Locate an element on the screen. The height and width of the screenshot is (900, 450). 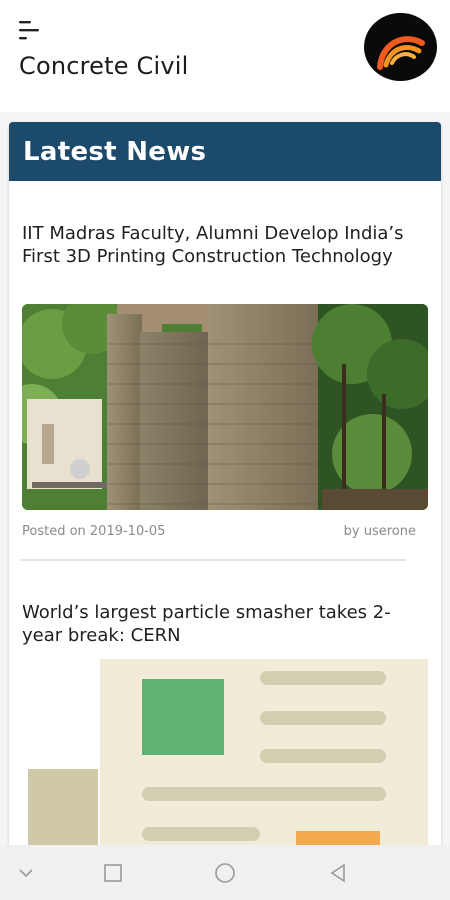
divider is located at coordinates (213, 560).